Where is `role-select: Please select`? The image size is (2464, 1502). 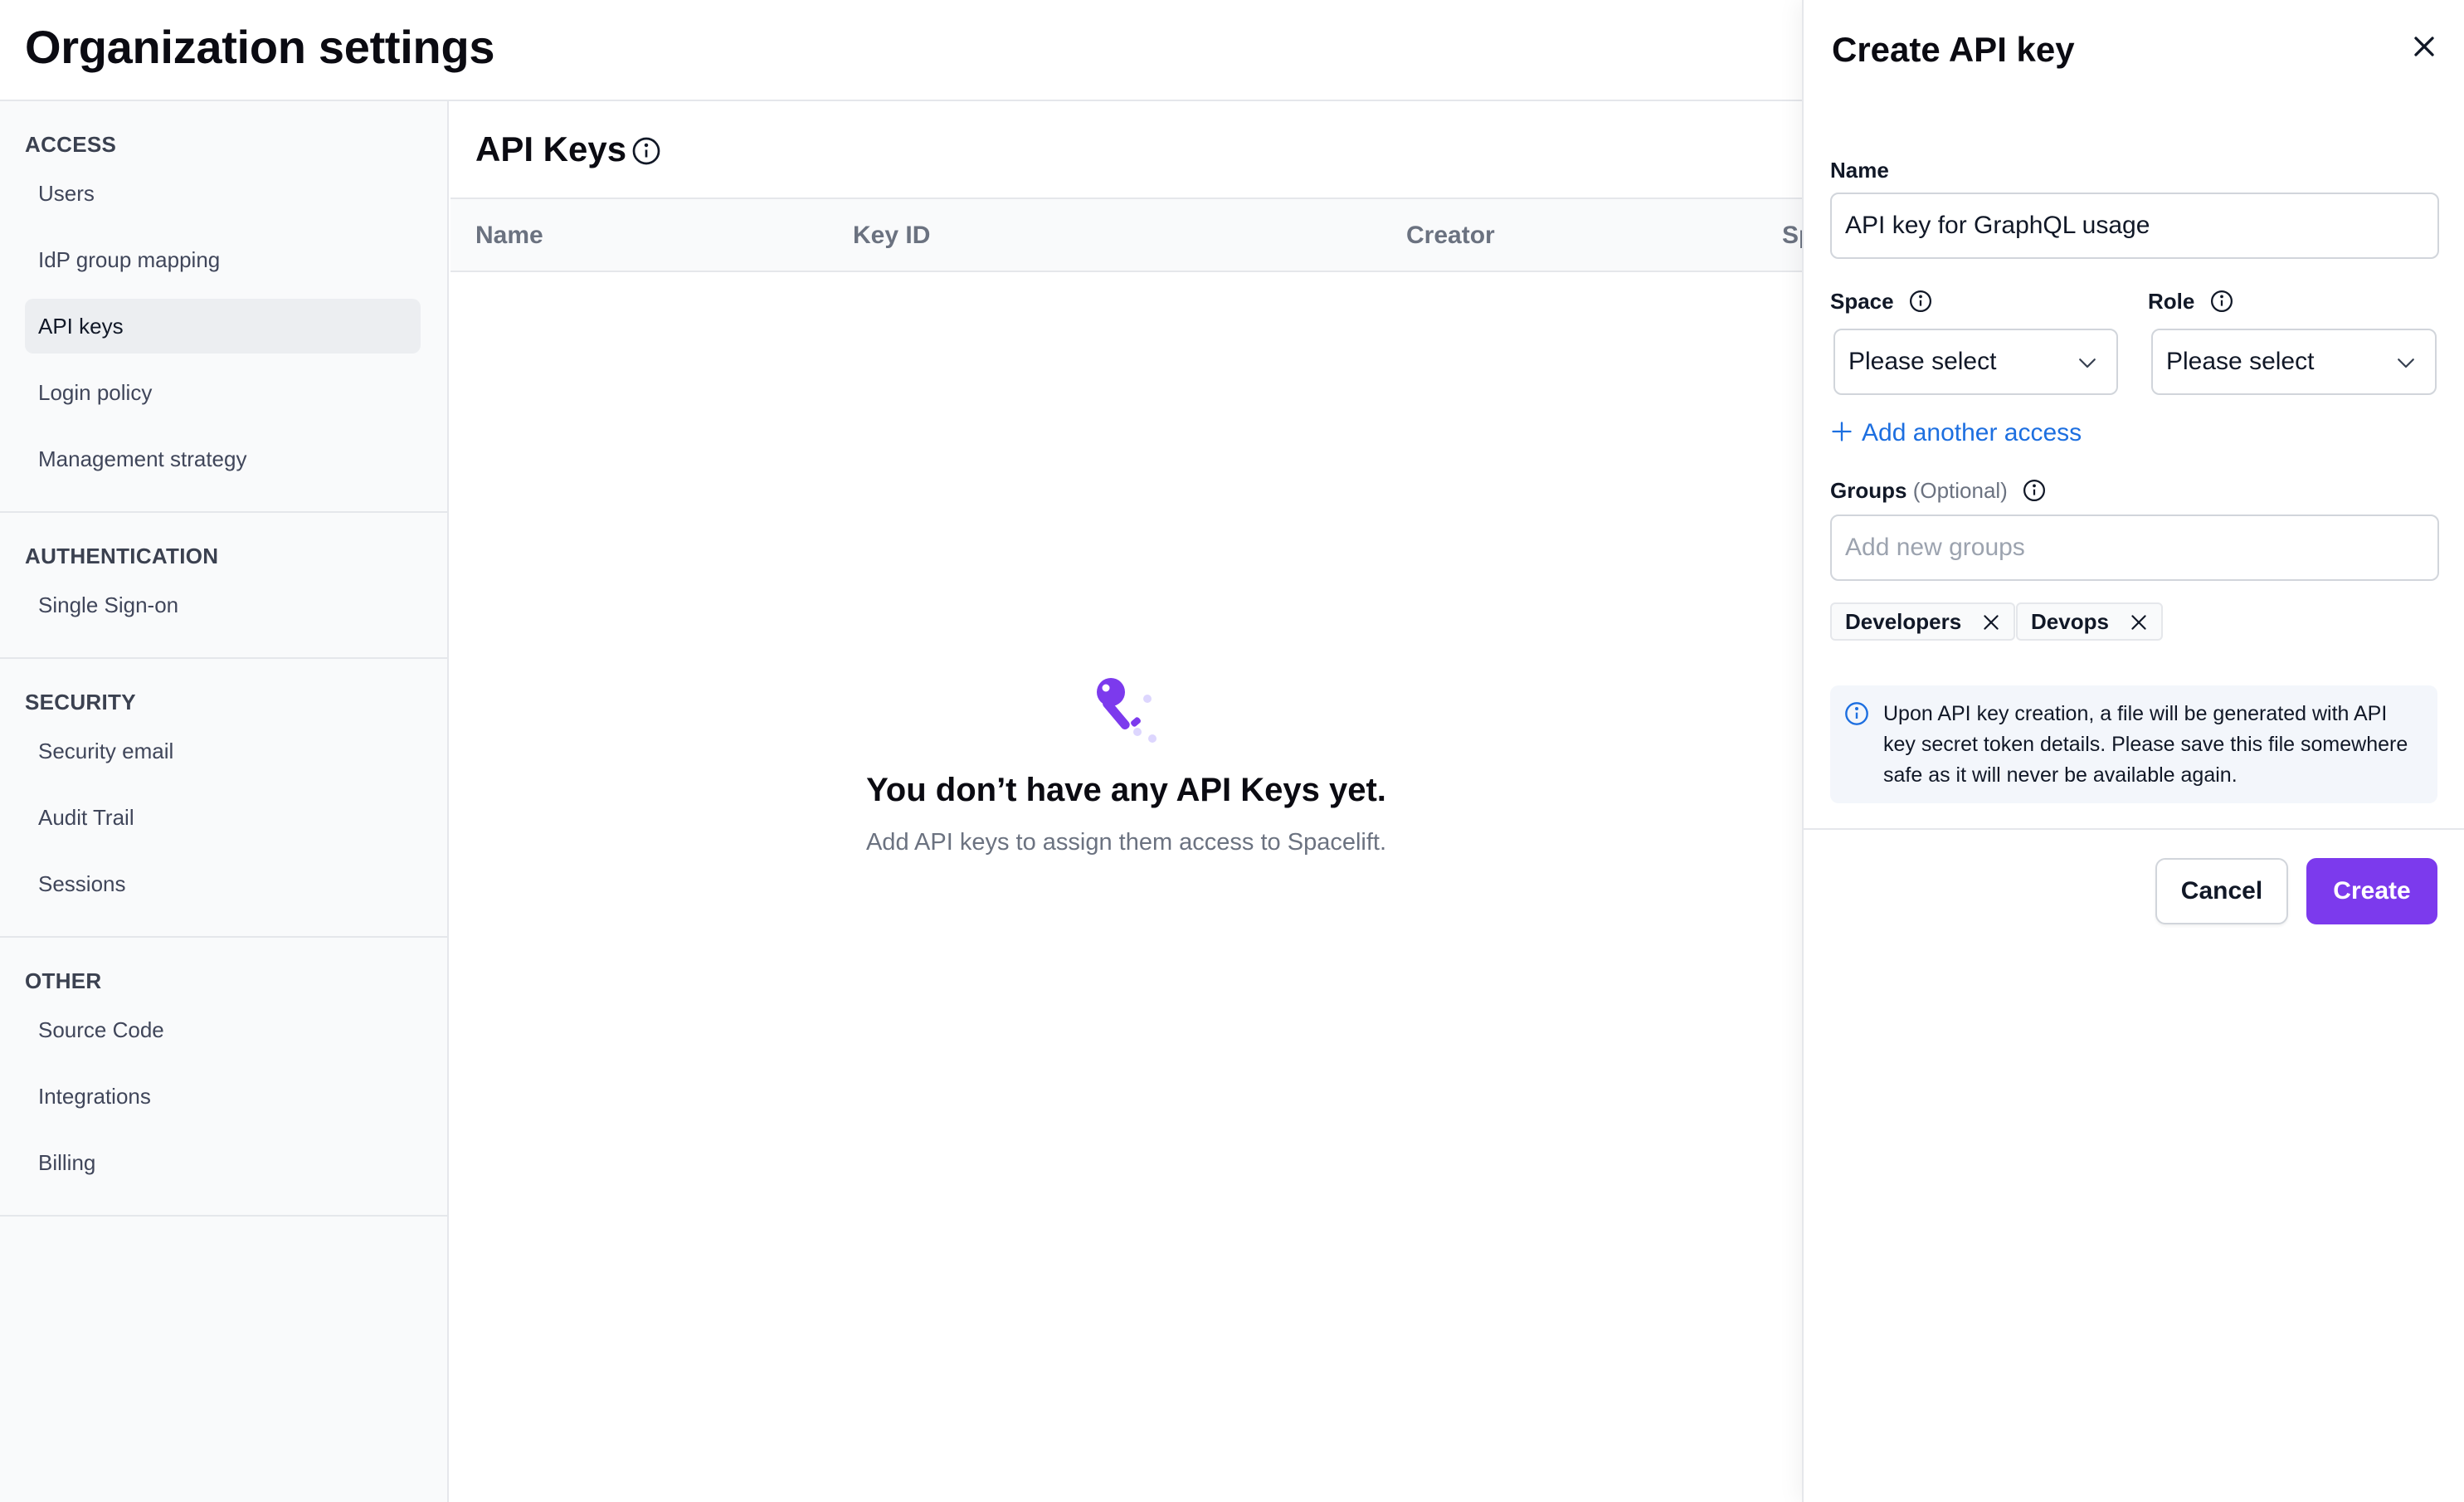 role-select: Please select is located at coordinates (2294, 362).